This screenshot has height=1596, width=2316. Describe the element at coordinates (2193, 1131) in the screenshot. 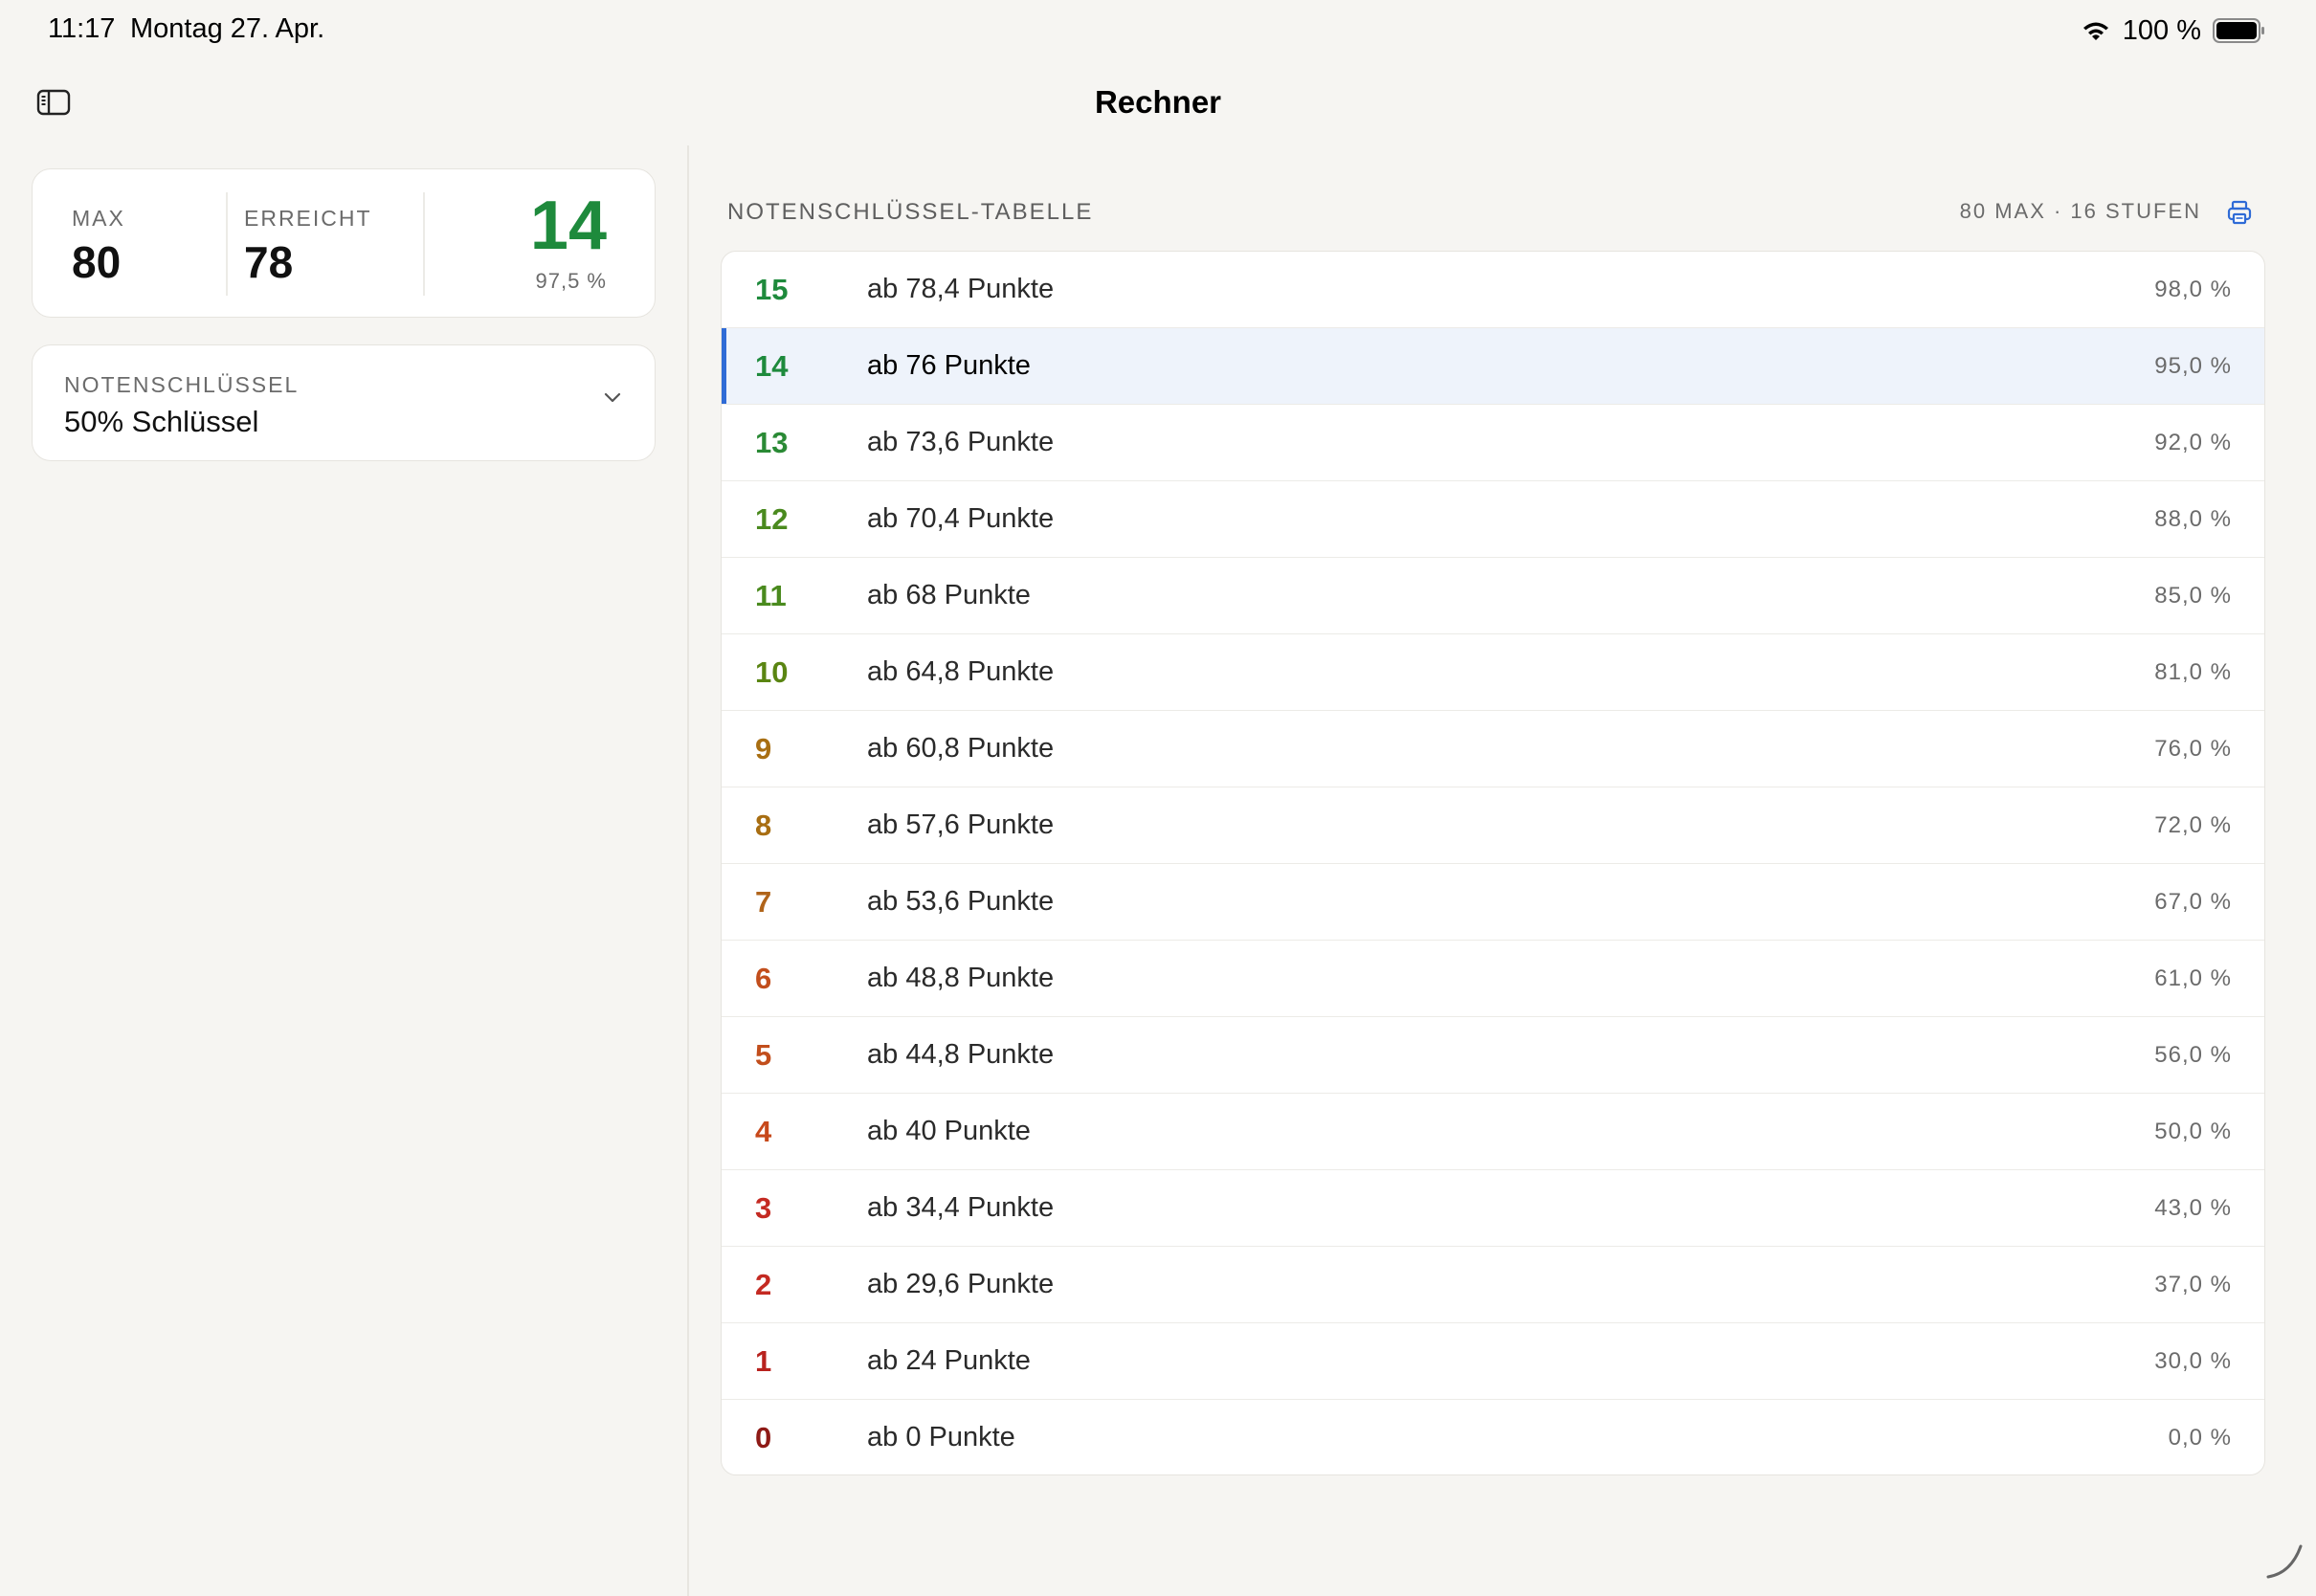

I see `row-percent: 50,0 %` at that location.